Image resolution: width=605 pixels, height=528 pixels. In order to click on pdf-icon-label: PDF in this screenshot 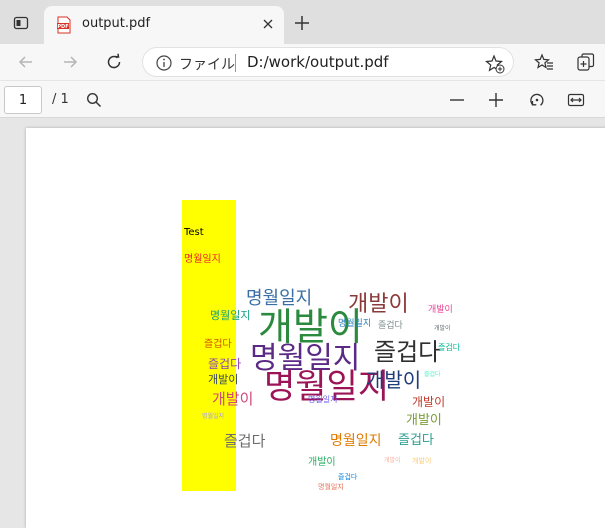, I will do `click(62, 27)`.